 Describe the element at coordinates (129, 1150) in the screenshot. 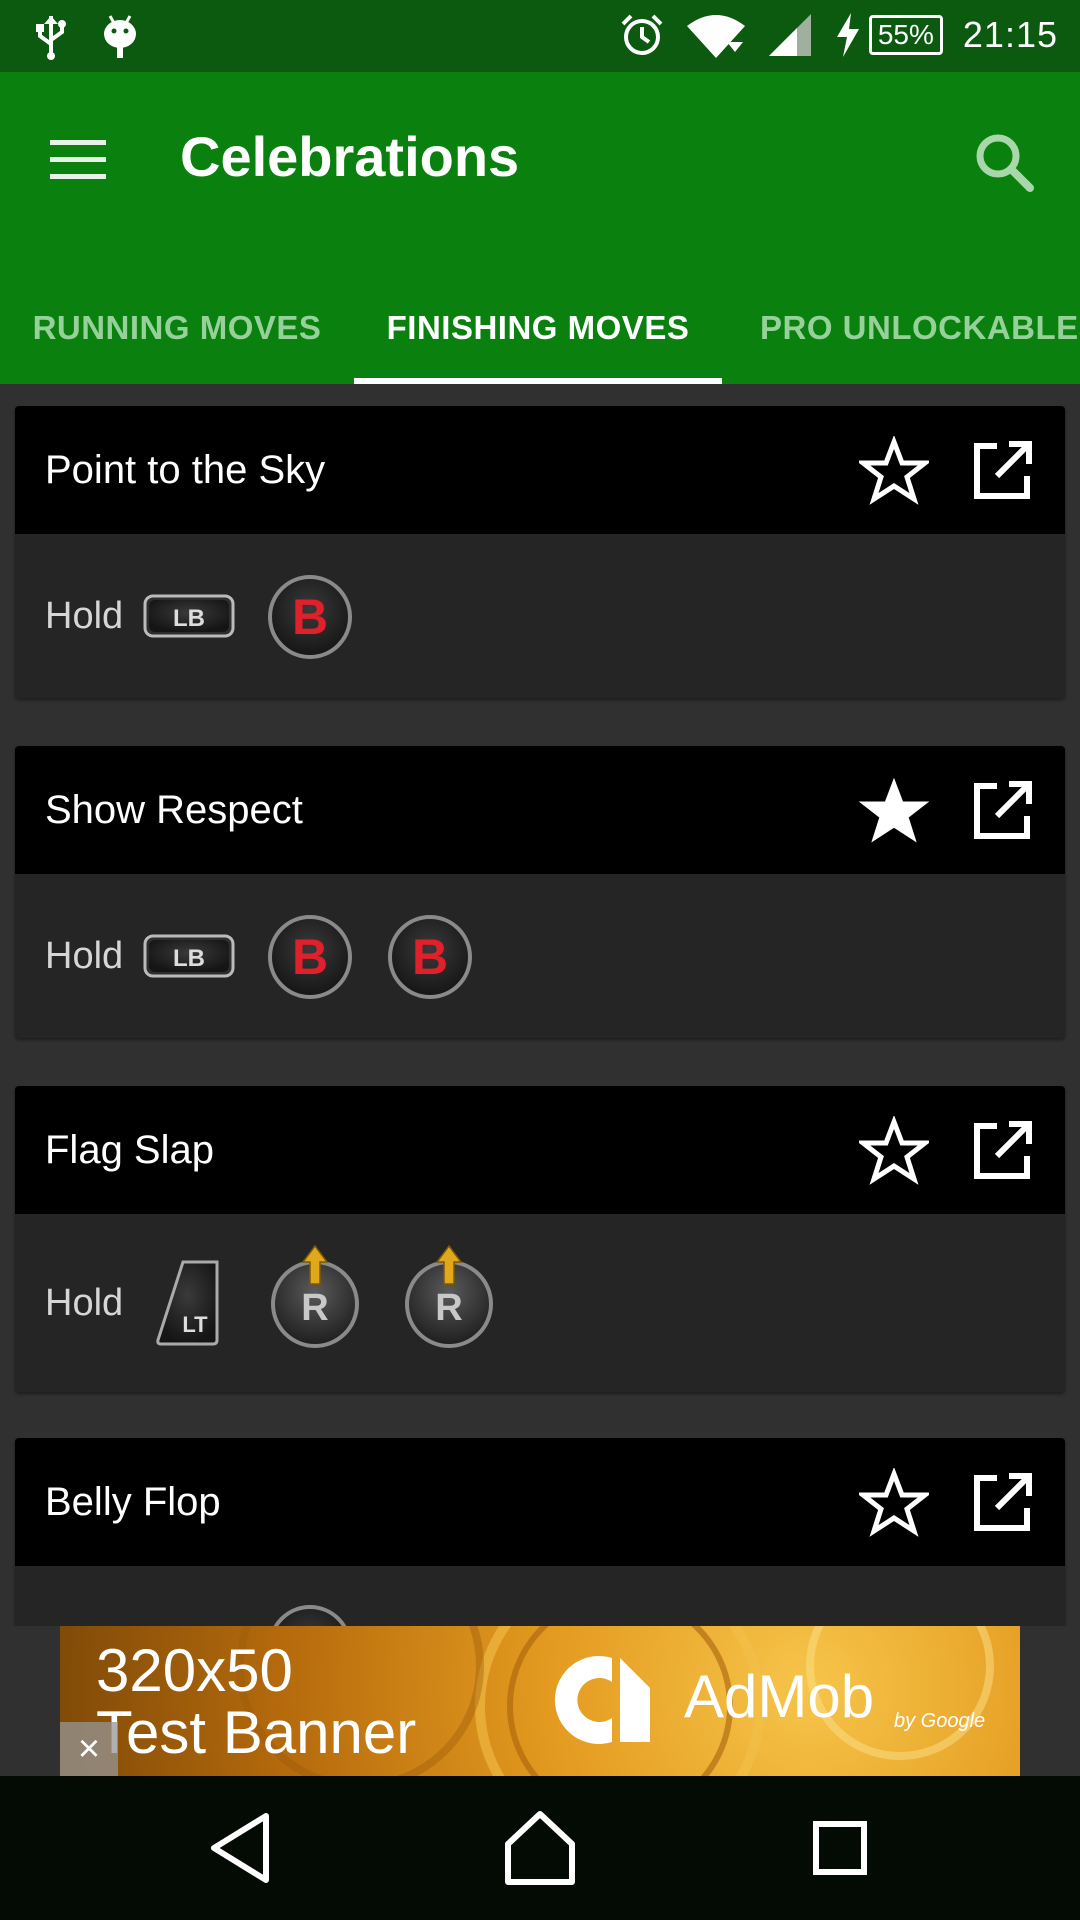

I see `move-title: Flag Slap` at that location.